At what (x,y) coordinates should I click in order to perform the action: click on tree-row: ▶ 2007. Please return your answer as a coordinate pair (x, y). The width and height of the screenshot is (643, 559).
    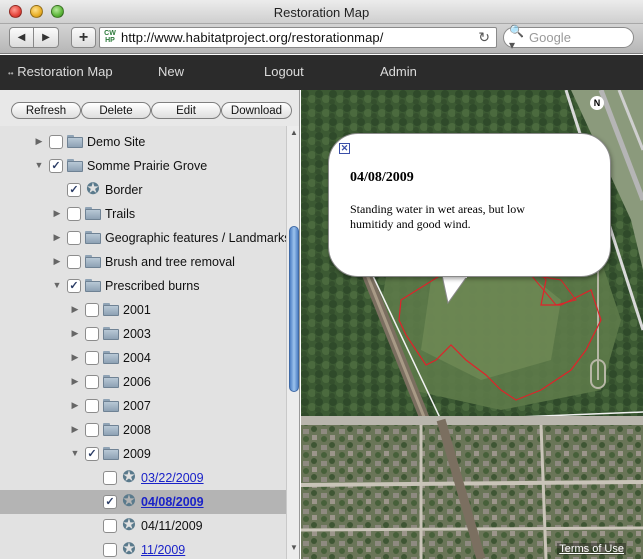
    Looking at the image, I should click on (143, 406).